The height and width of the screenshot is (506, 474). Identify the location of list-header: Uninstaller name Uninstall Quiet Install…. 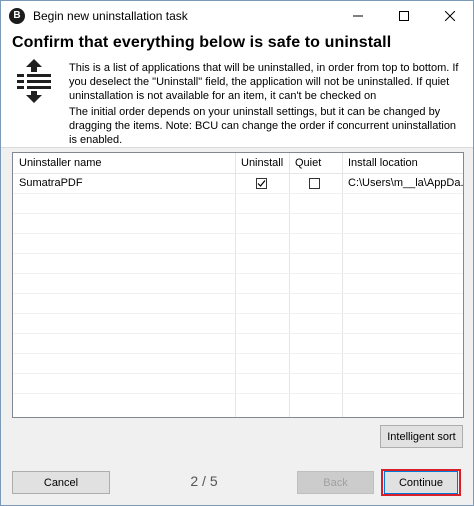
(238, 163).